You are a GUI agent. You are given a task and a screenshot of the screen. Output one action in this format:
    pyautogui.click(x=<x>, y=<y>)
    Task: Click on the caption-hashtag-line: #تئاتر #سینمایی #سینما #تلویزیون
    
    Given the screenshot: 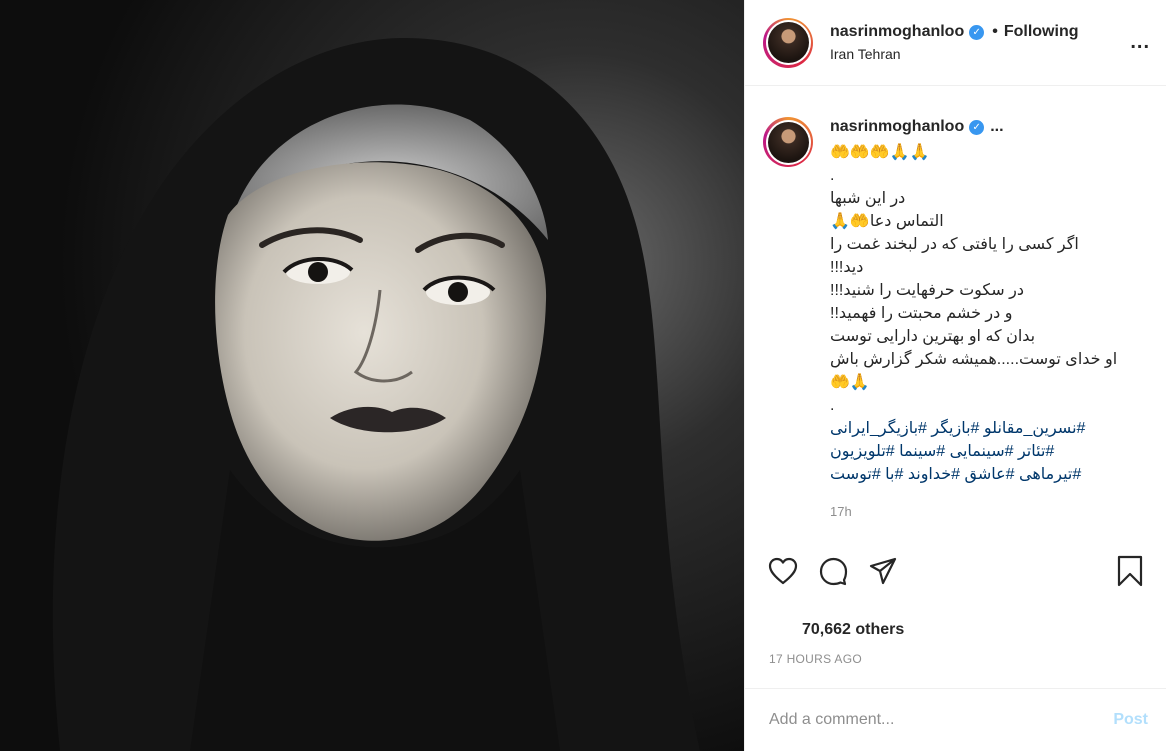 What is the action you would take?
    pyautogui.click(x=990, y=451)
    